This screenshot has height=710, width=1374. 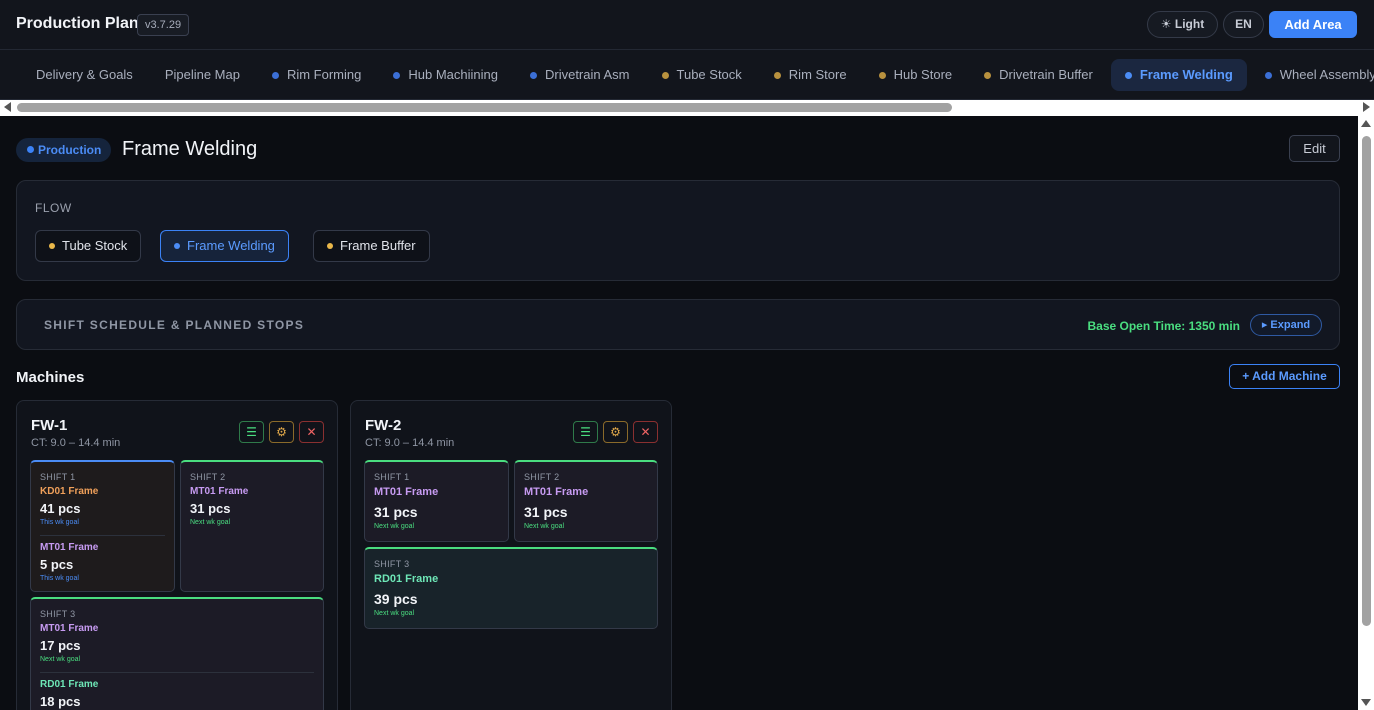 I want to click on flow-label: FLOW, so click(x=53, y=208).